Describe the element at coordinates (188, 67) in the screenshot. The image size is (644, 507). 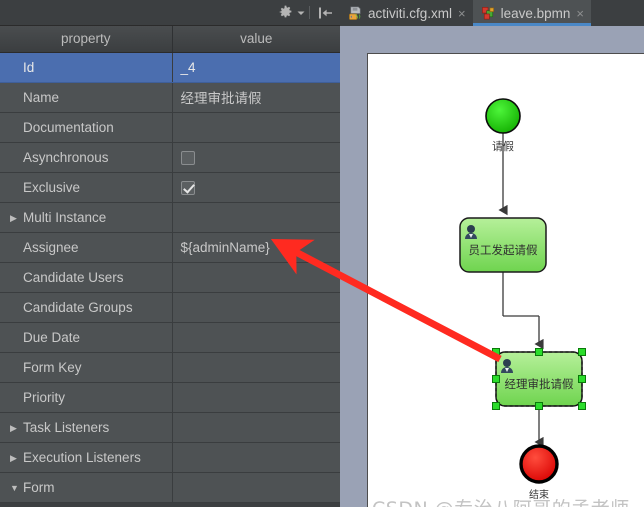
I see `property-value-text: _4` at that location.